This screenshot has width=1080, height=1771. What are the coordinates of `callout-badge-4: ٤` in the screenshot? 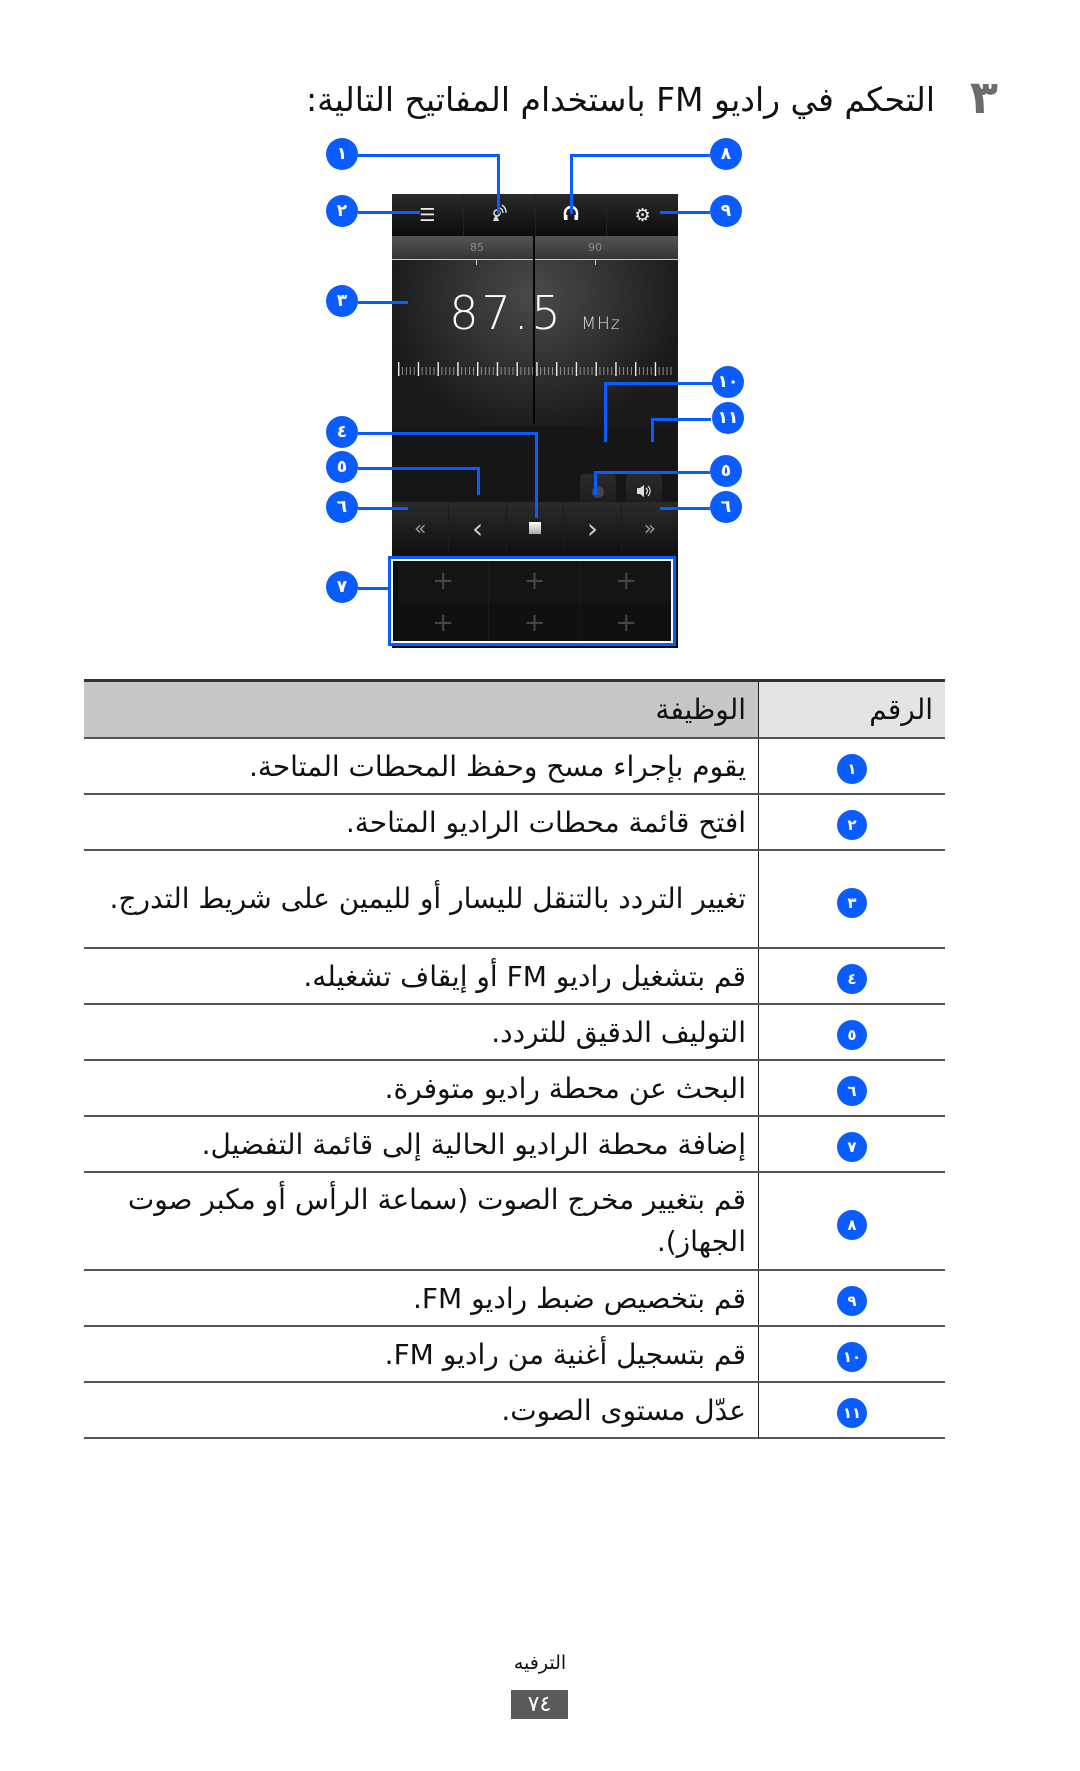 It's located at (342, 432).